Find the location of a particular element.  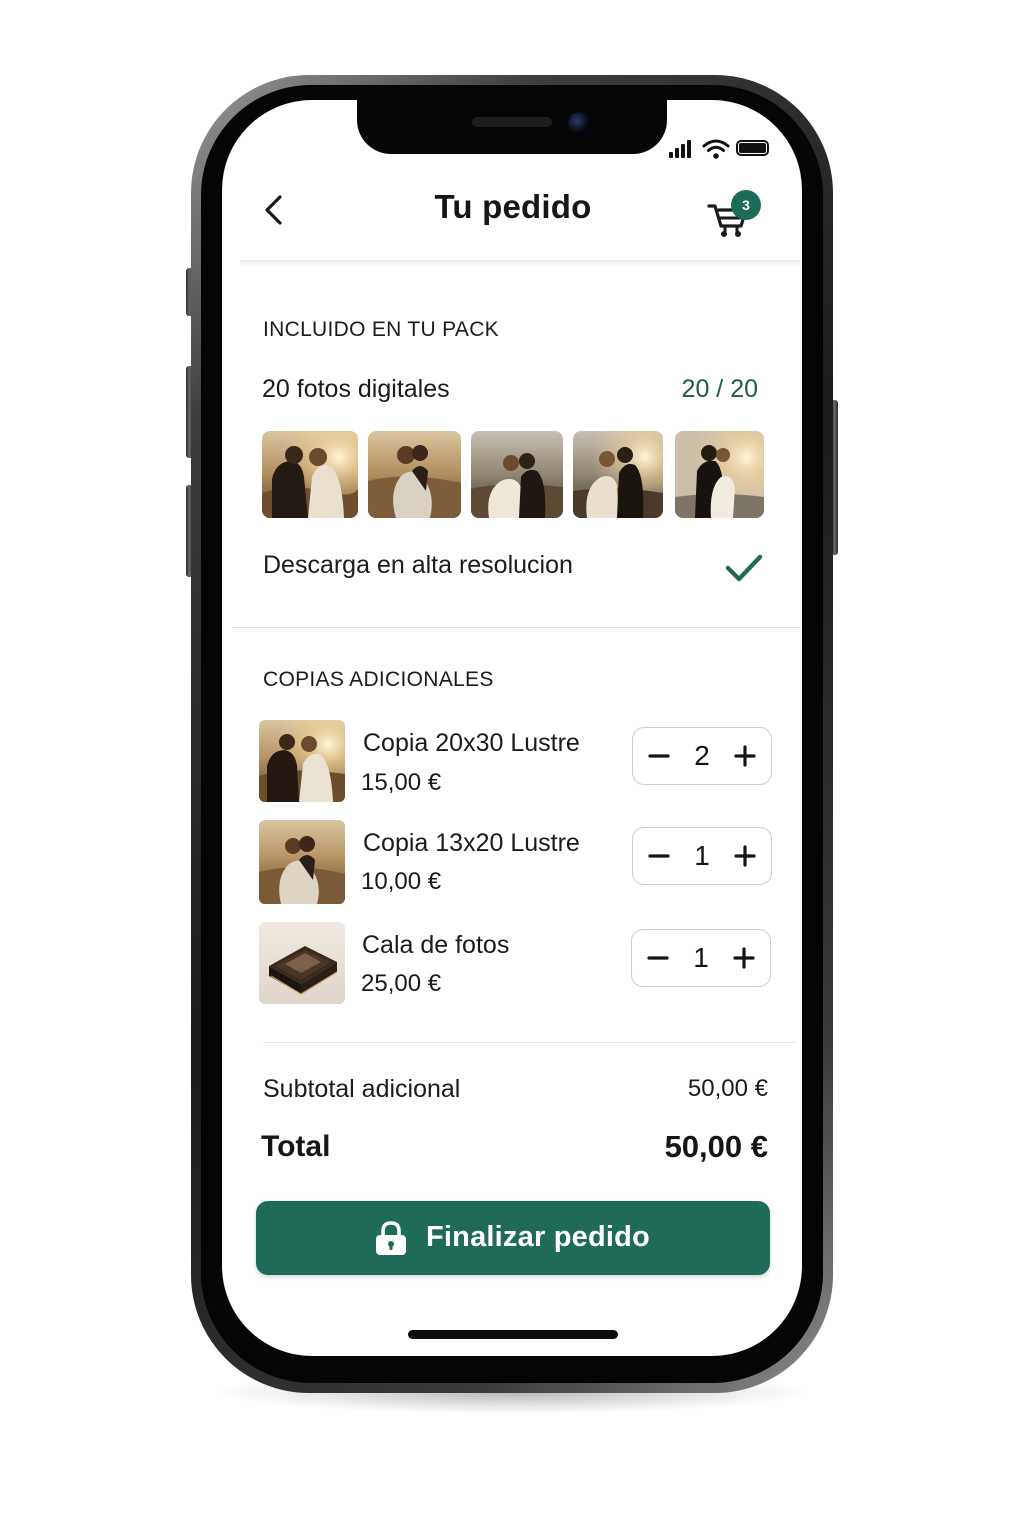

header-shadow is located at coordinates (520, 263).